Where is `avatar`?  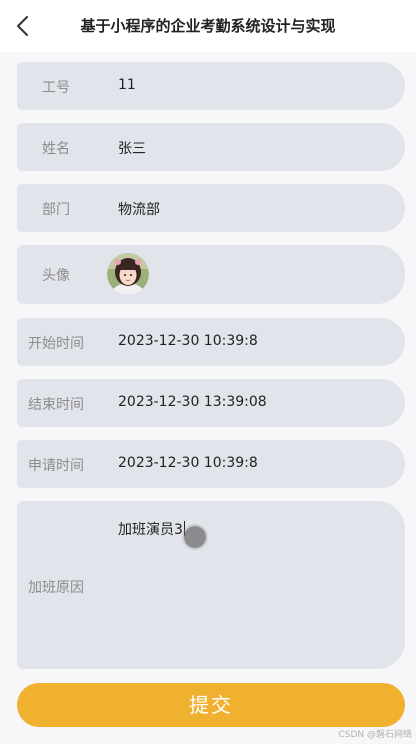
avatar is located at coordinates (128, 274).